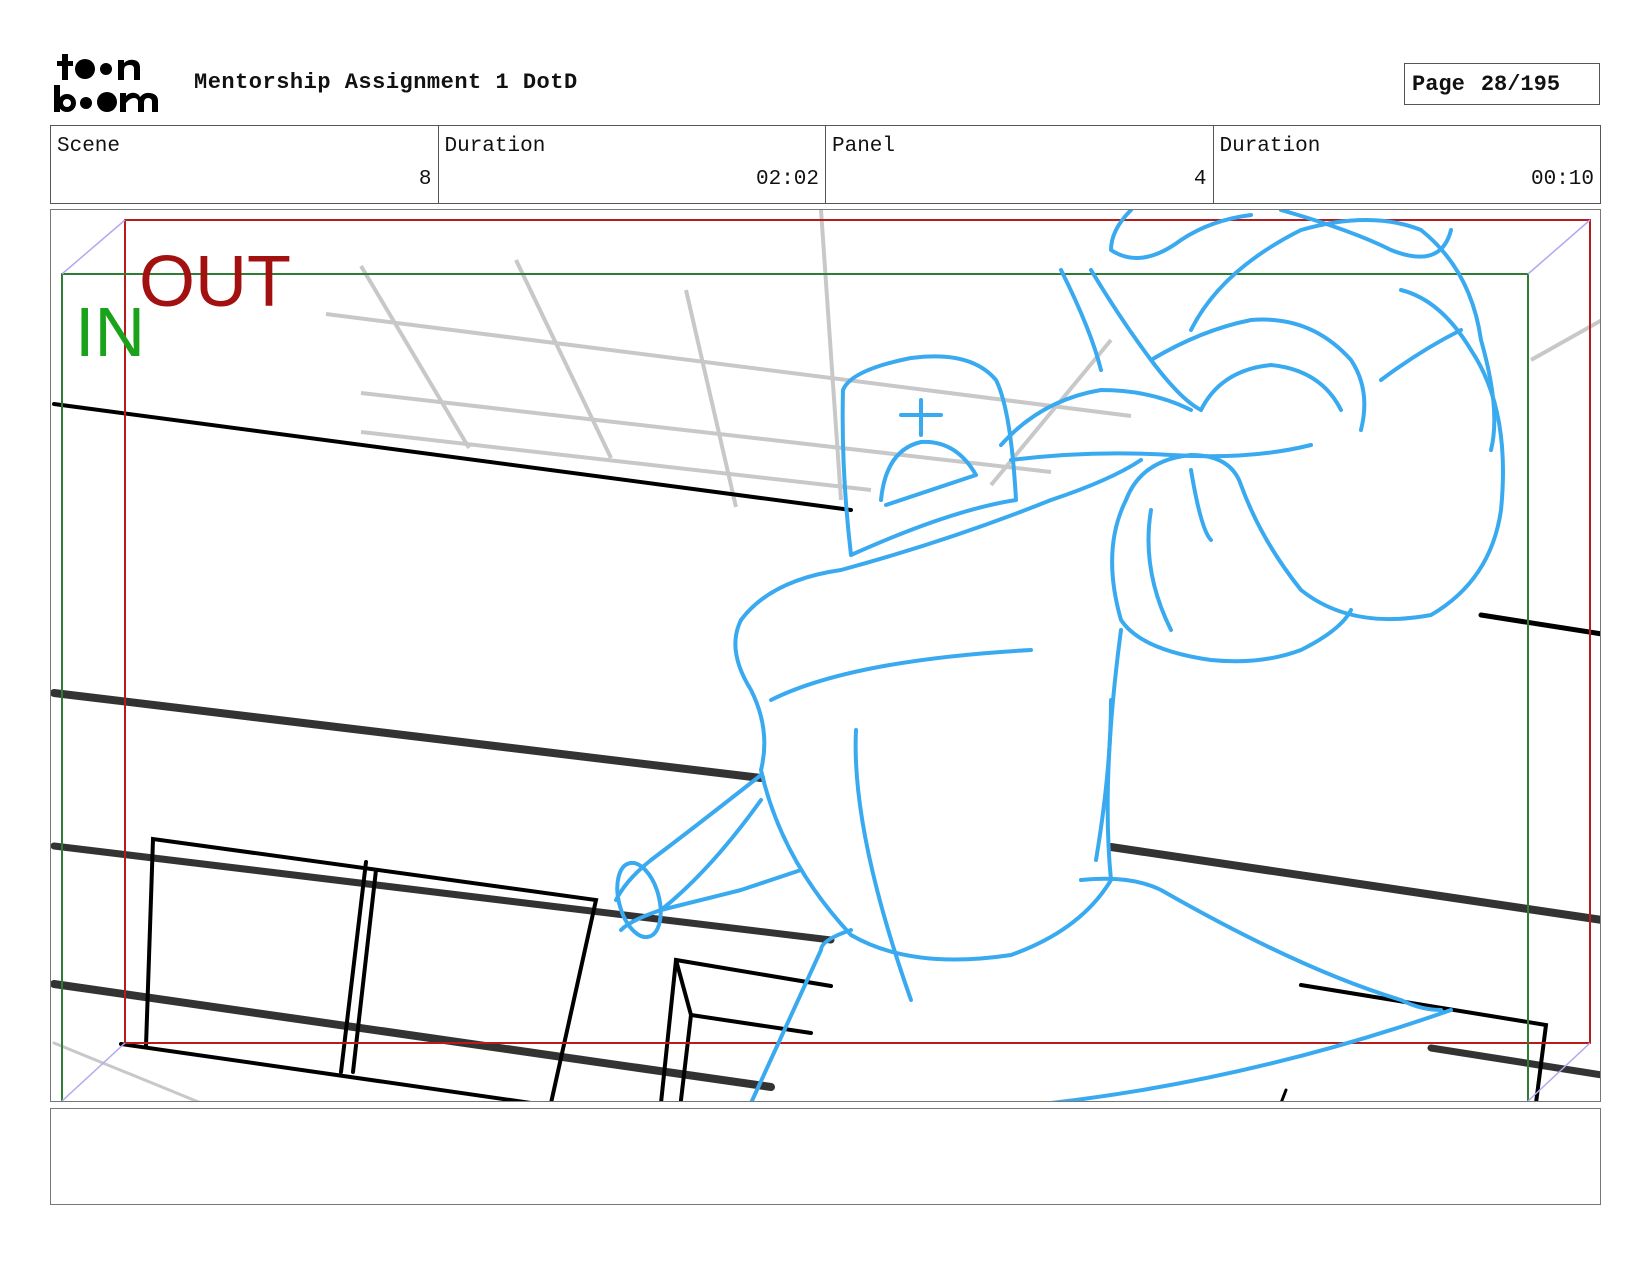  What do you see at coordinates (864, 146) in the screenshot?
I see `panel-label: Panel` at bounding box center [864, 146].